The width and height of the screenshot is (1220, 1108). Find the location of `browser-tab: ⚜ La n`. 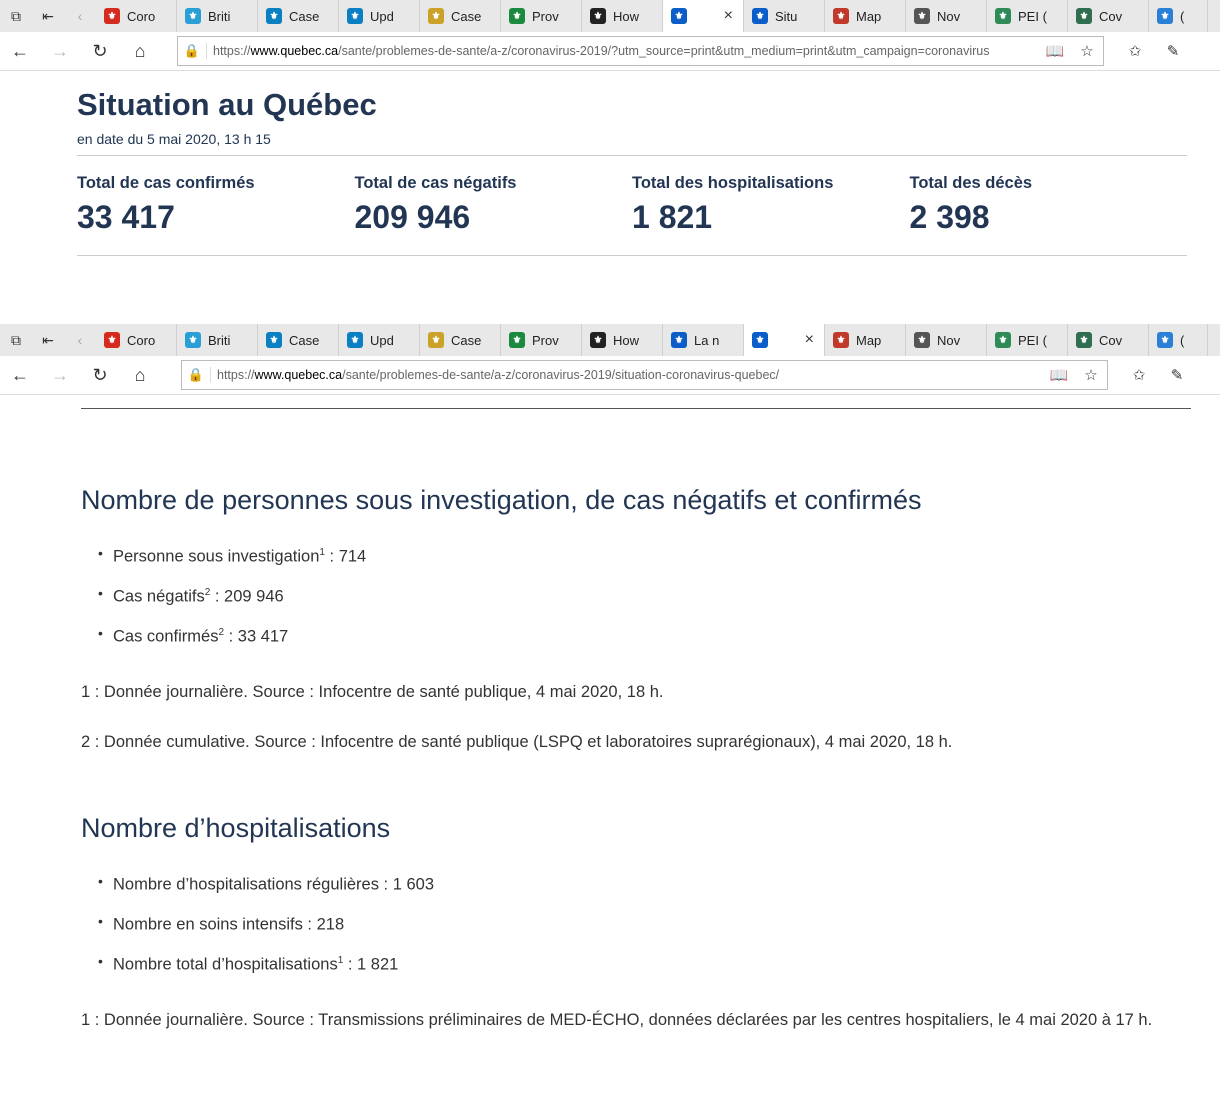

browser-tab: ⚜ La n is located at coordinates (703, 340).